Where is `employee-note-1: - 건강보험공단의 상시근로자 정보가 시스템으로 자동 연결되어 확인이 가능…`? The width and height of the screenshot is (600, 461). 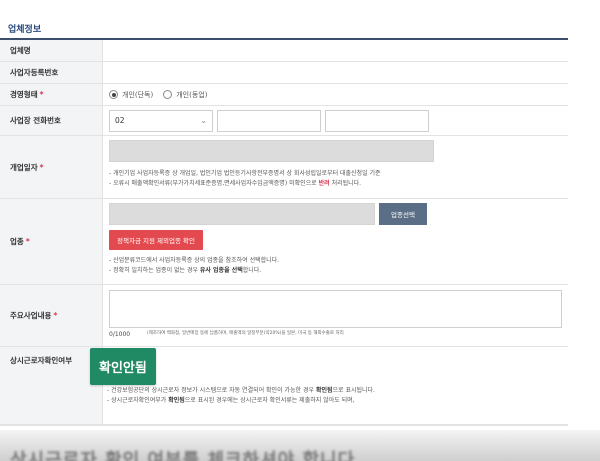
employee-note-1: - 건강보험공단의 상시근로자 정보가 시스템으로 자동 연결되어 확인이 가능… is located at coordinates (241, 390).